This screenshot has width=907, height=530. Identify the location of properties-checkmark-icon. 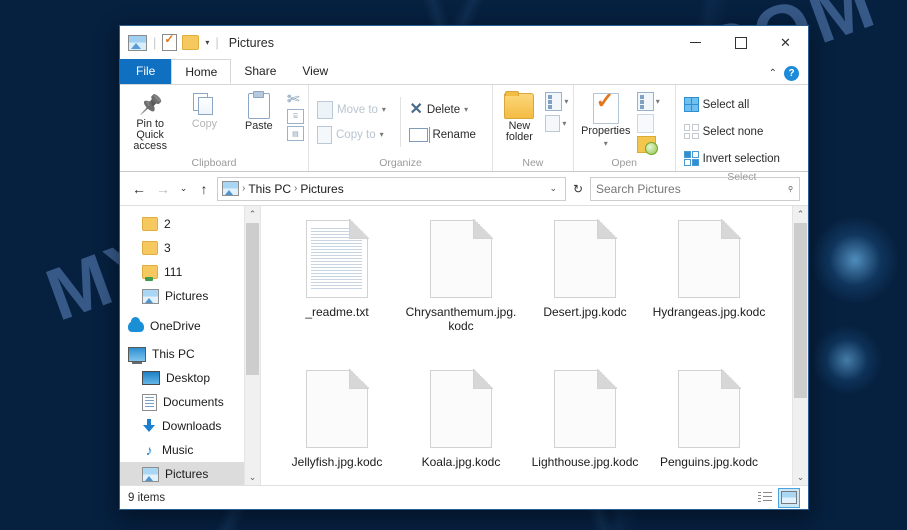
(170, 41).